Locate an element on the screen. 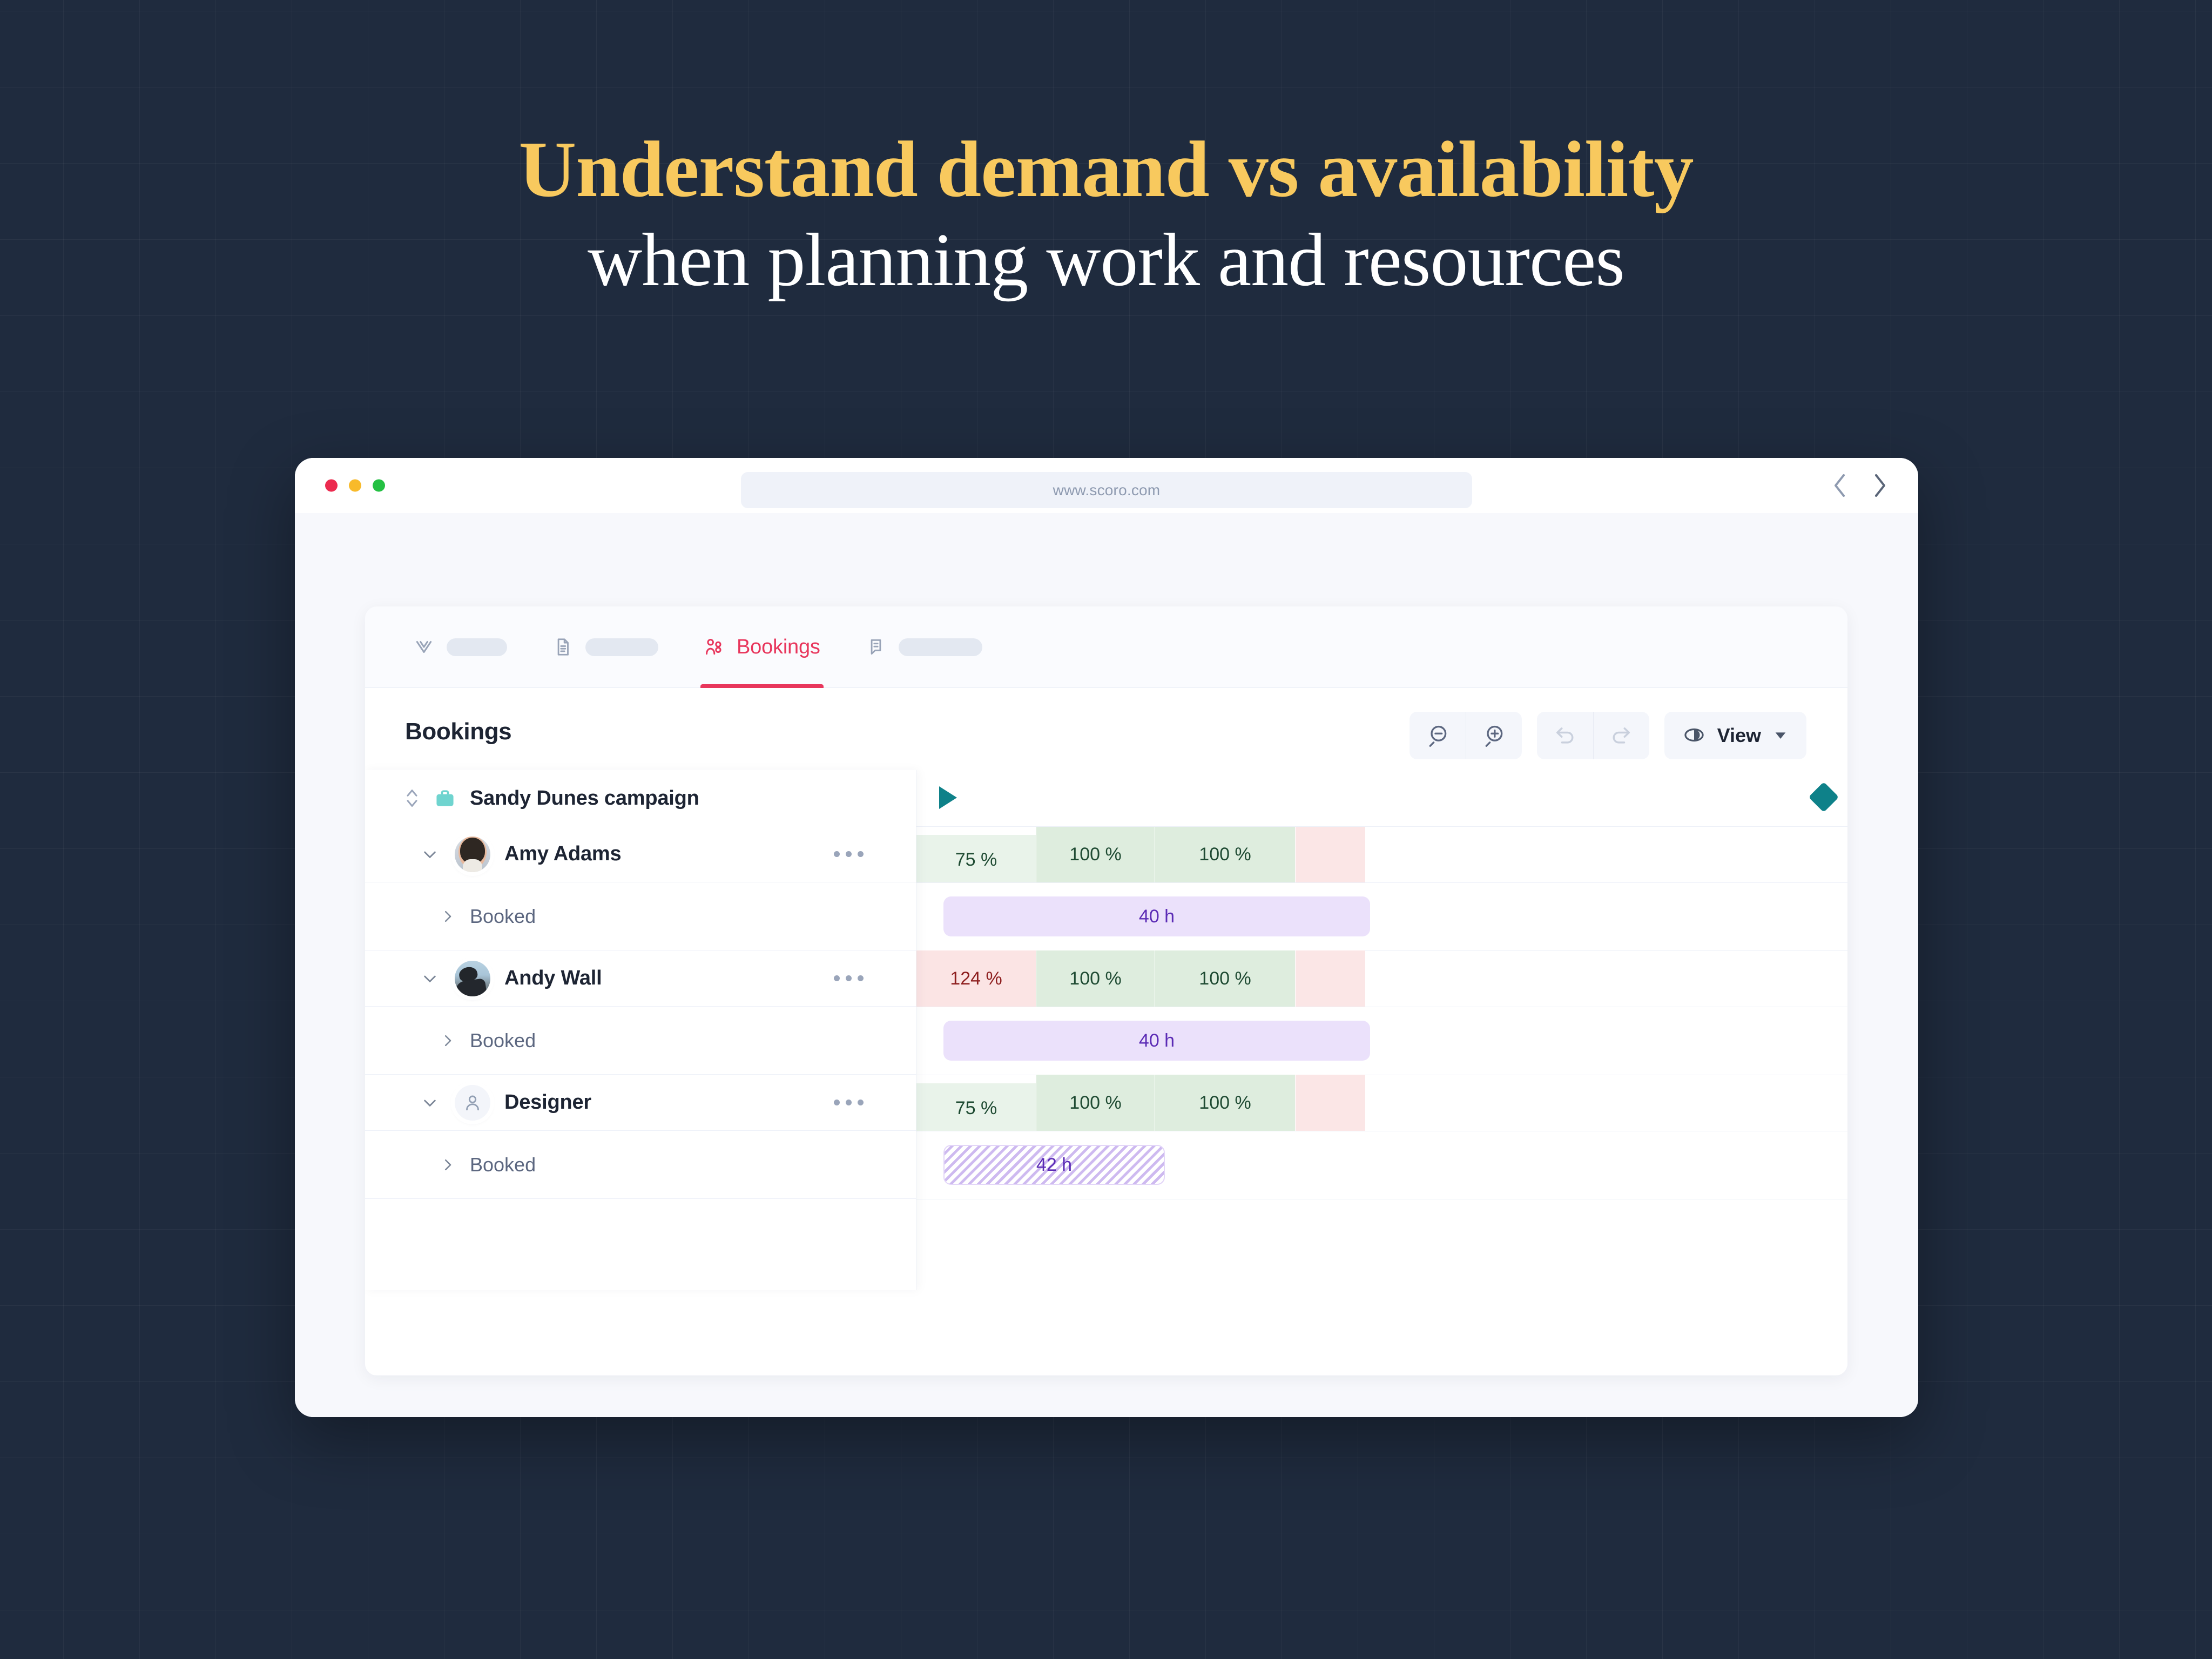 The image size is (2212, 1659). person-name: Andy Wall is located at coordinates (553, 978).